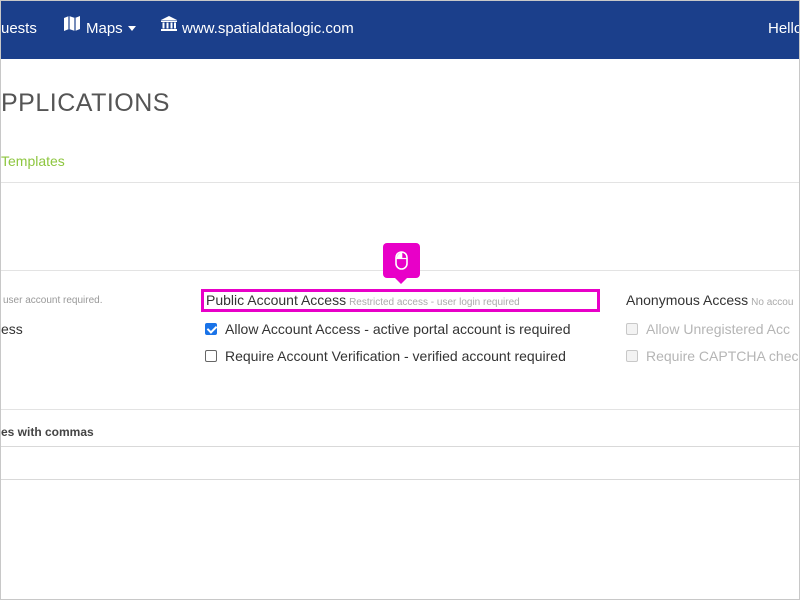 This screenshot has height=600, width=800. What do you see at coordinates (400, 463) in the screenshot?
I see `commas-input` at bounding box center [400, 463].